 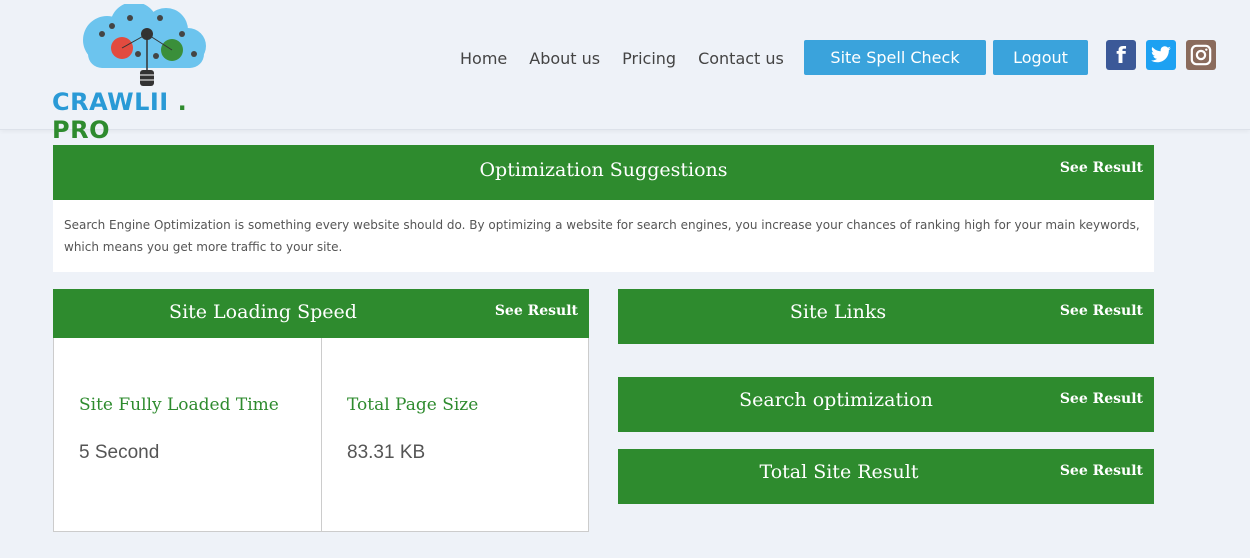 I want to click on logo-text-crawlii: CRAWLII, so click(x=110, y=102).